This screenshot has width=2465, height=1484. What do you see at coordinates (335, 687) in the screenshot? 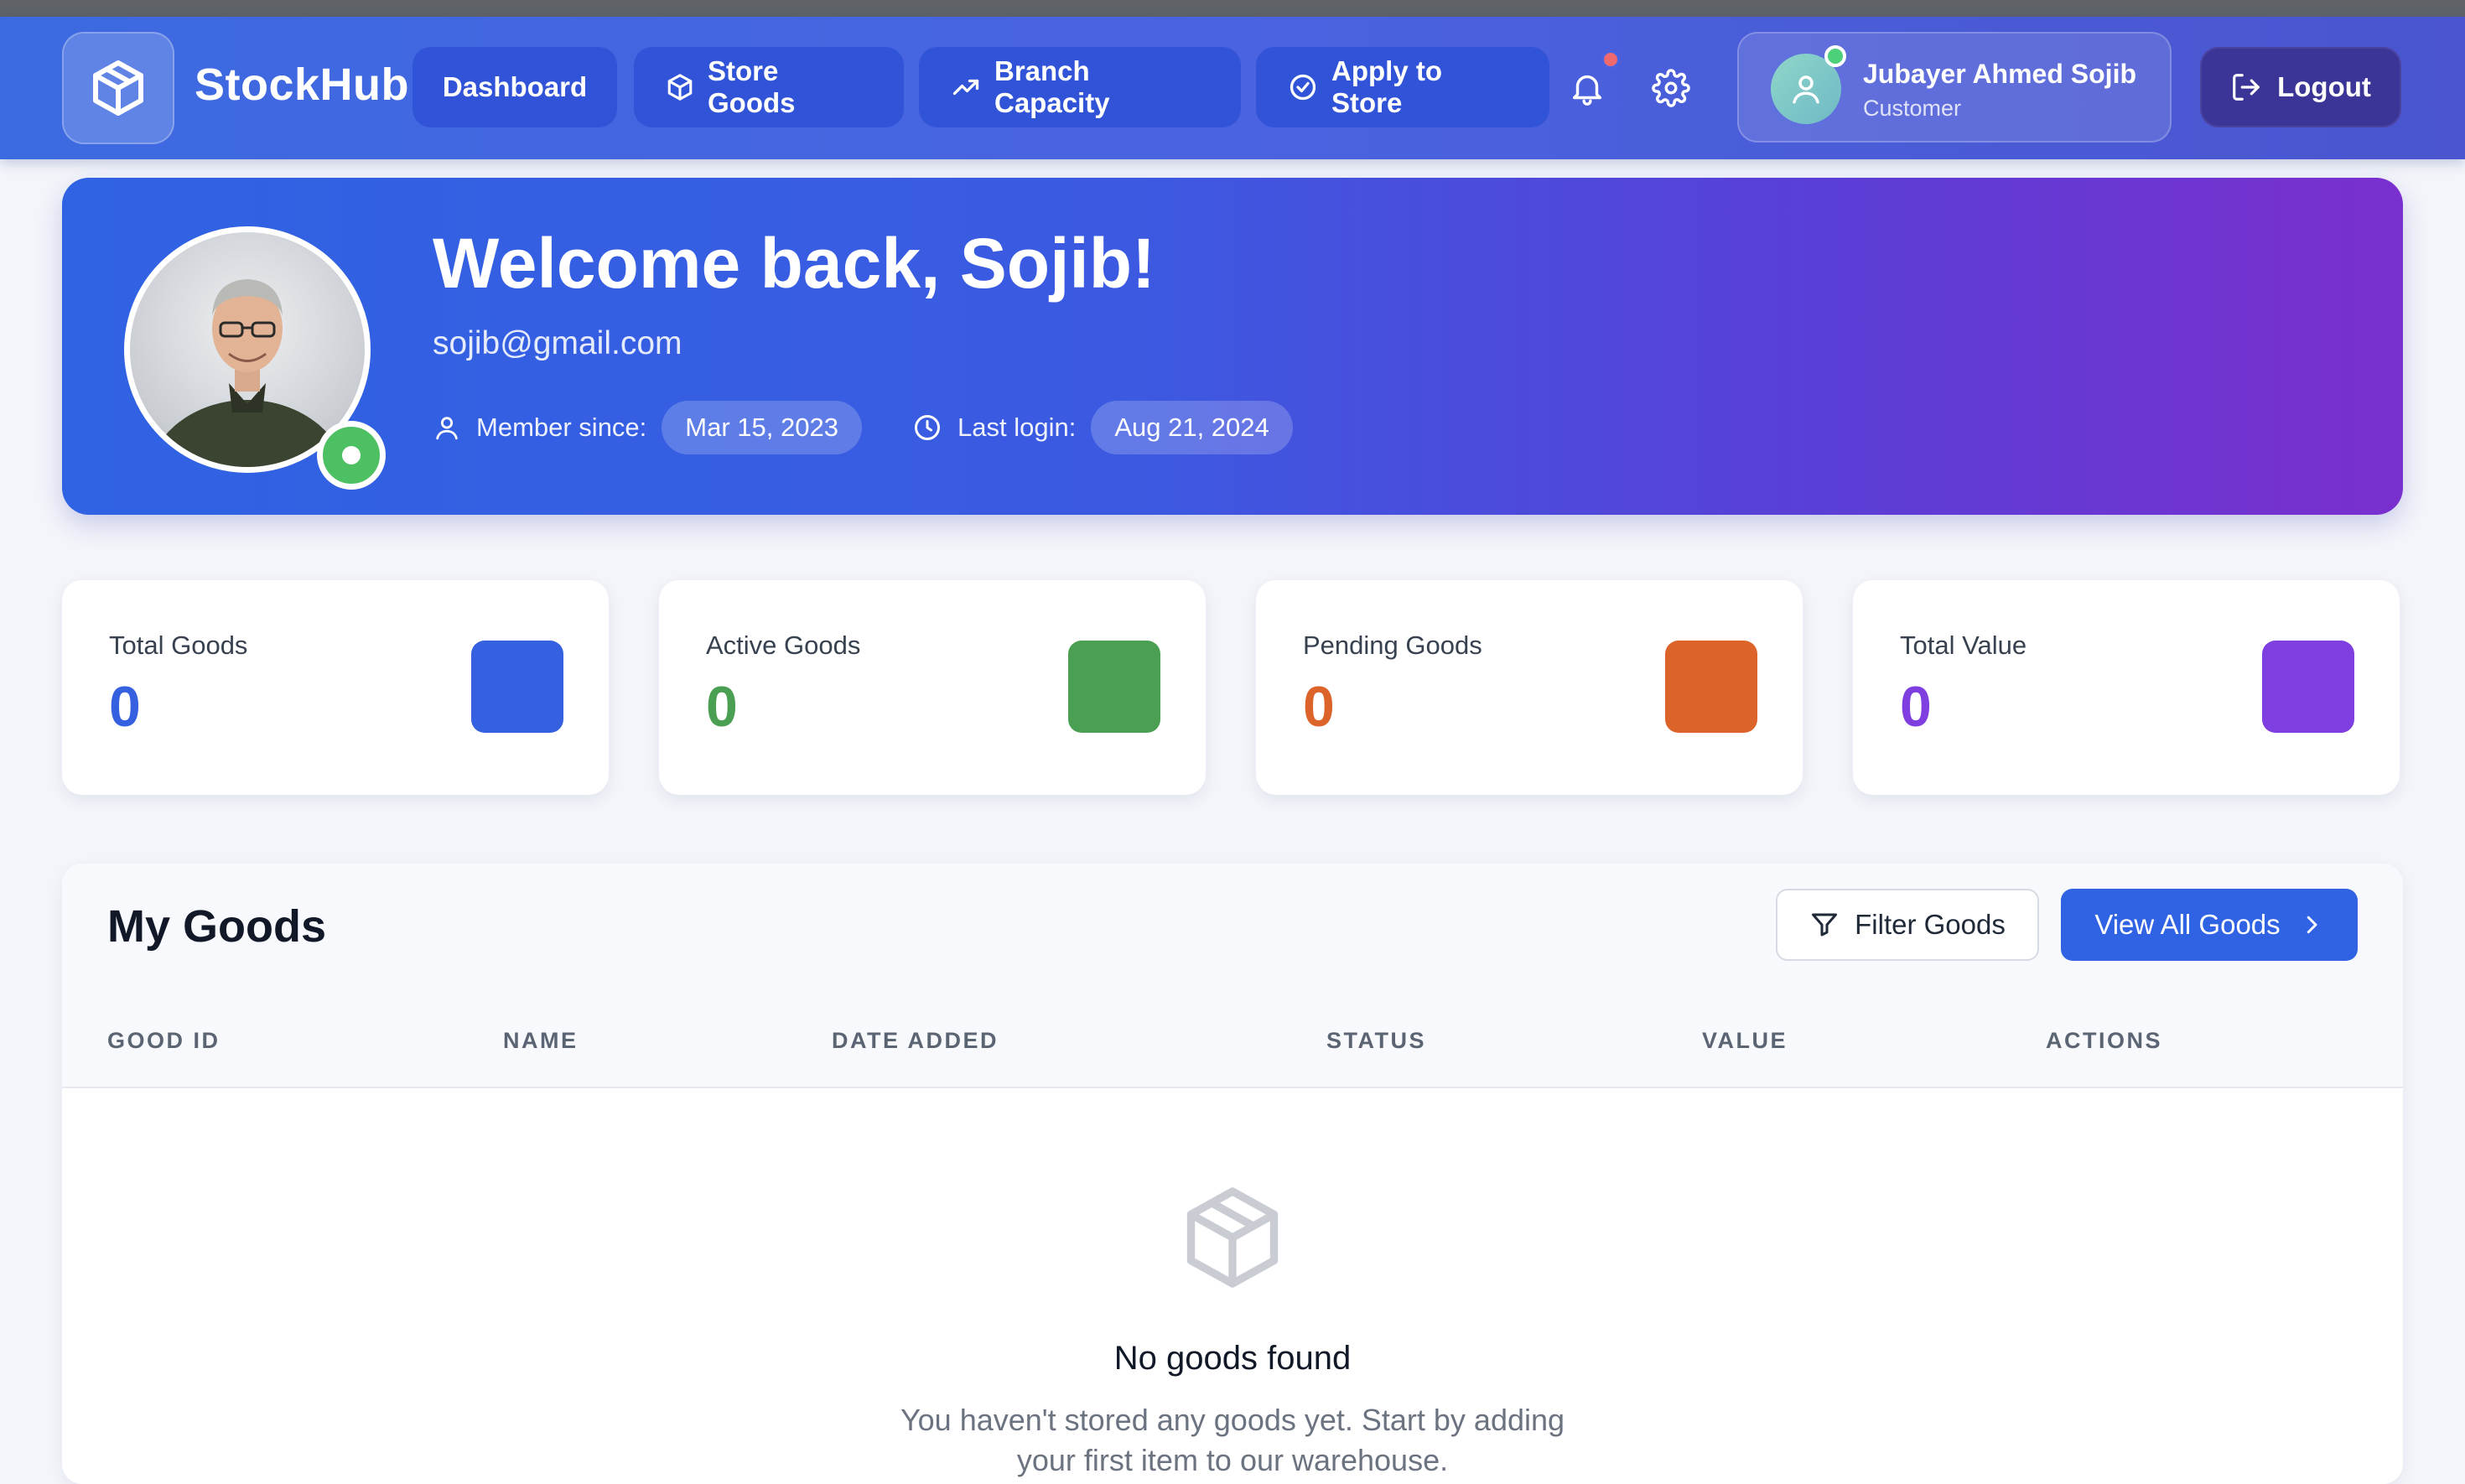
I see `stat-card-total-goods: Total Goods 0` at bounding box center [335, 687].